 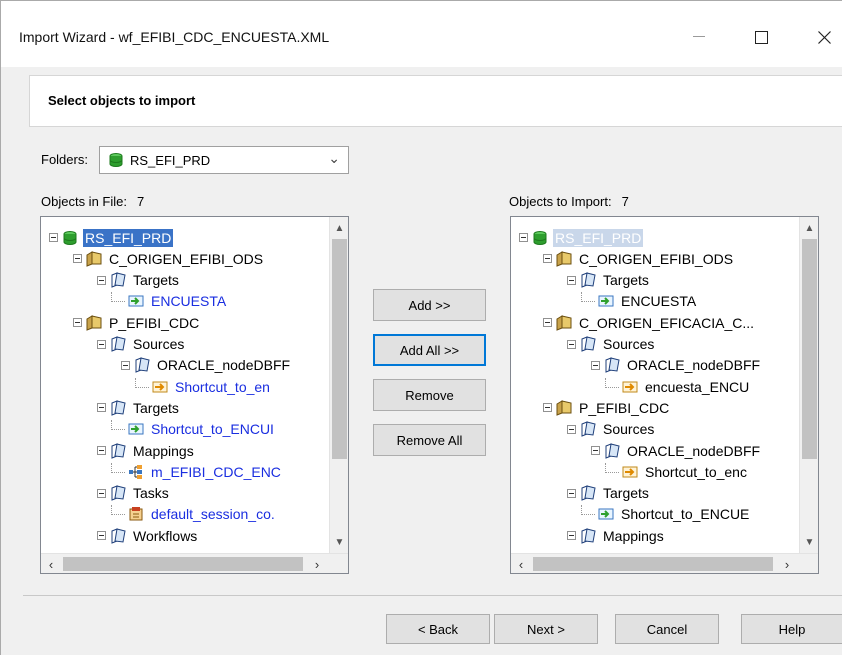 I want to click on tree-node: Shortcut_to_ENCUI, so click(x=193, y=429).